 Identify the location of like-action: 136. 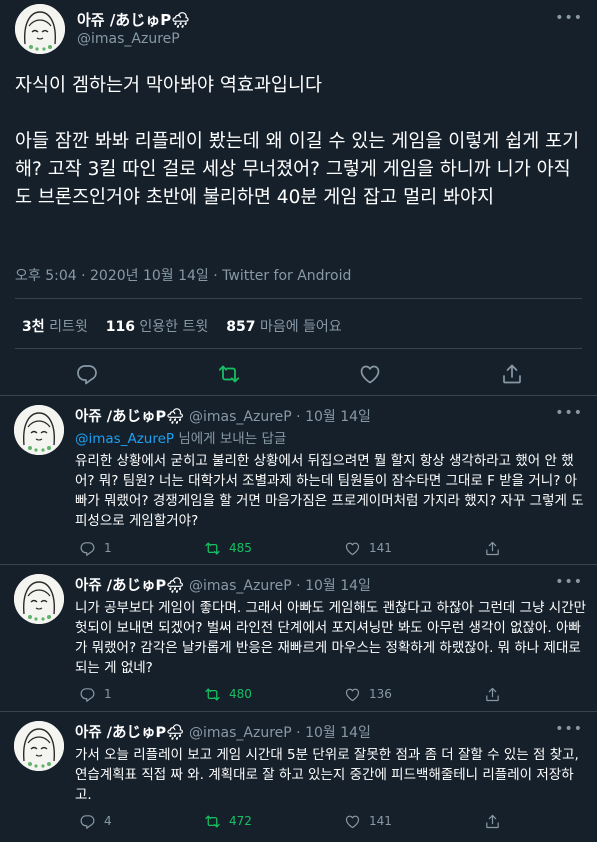
(368, 694).